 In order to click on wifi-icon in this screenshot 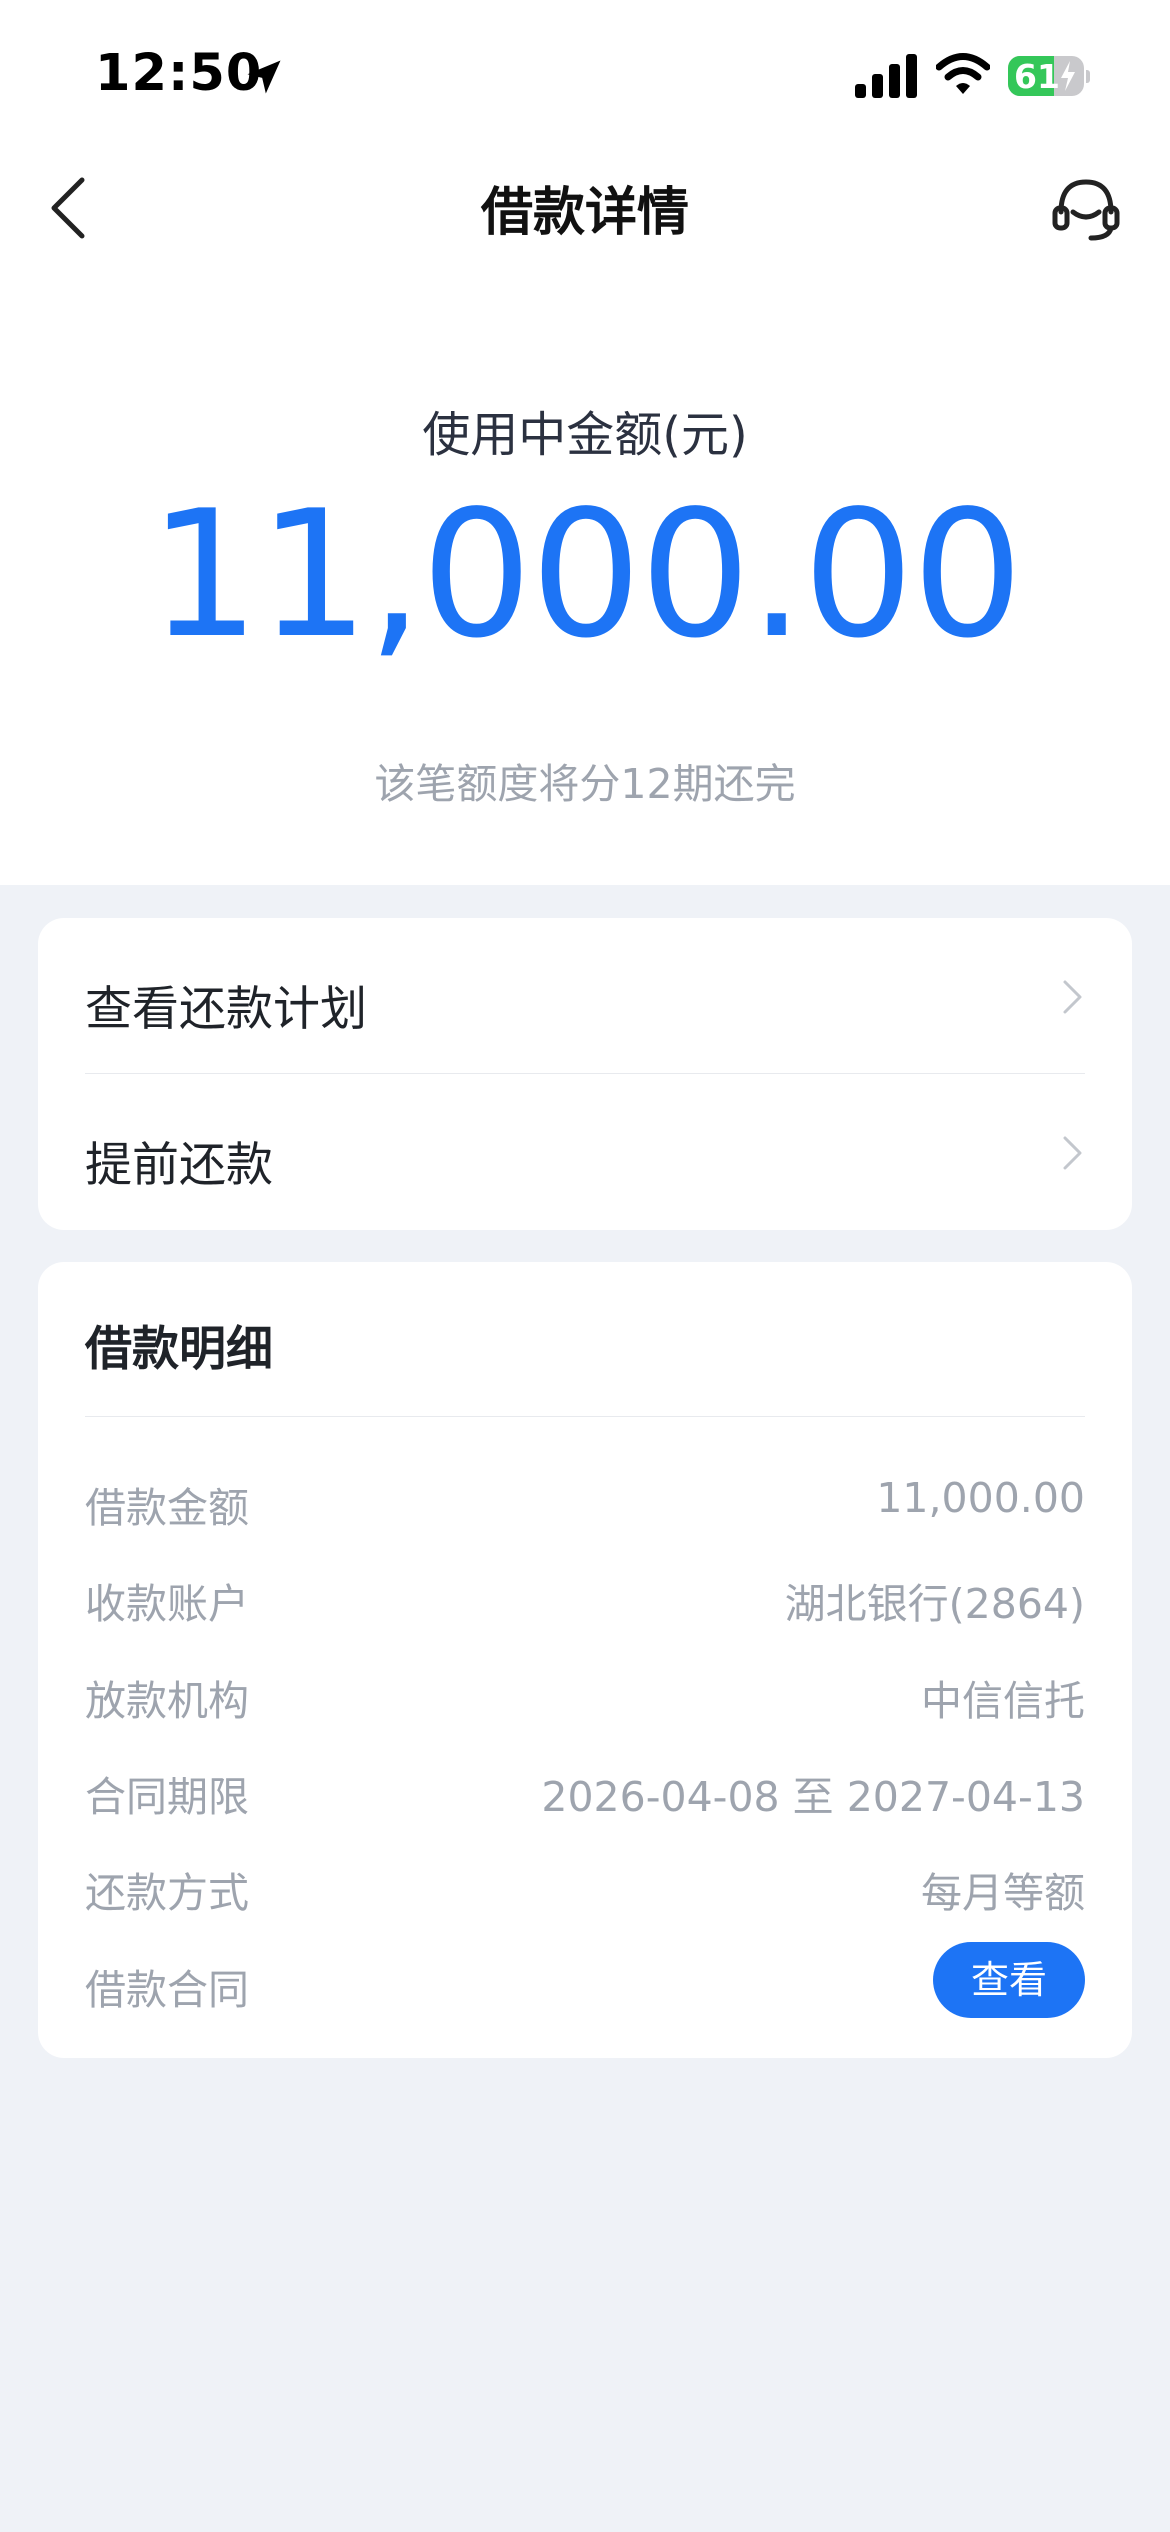, I will do `click(963, 73)`.